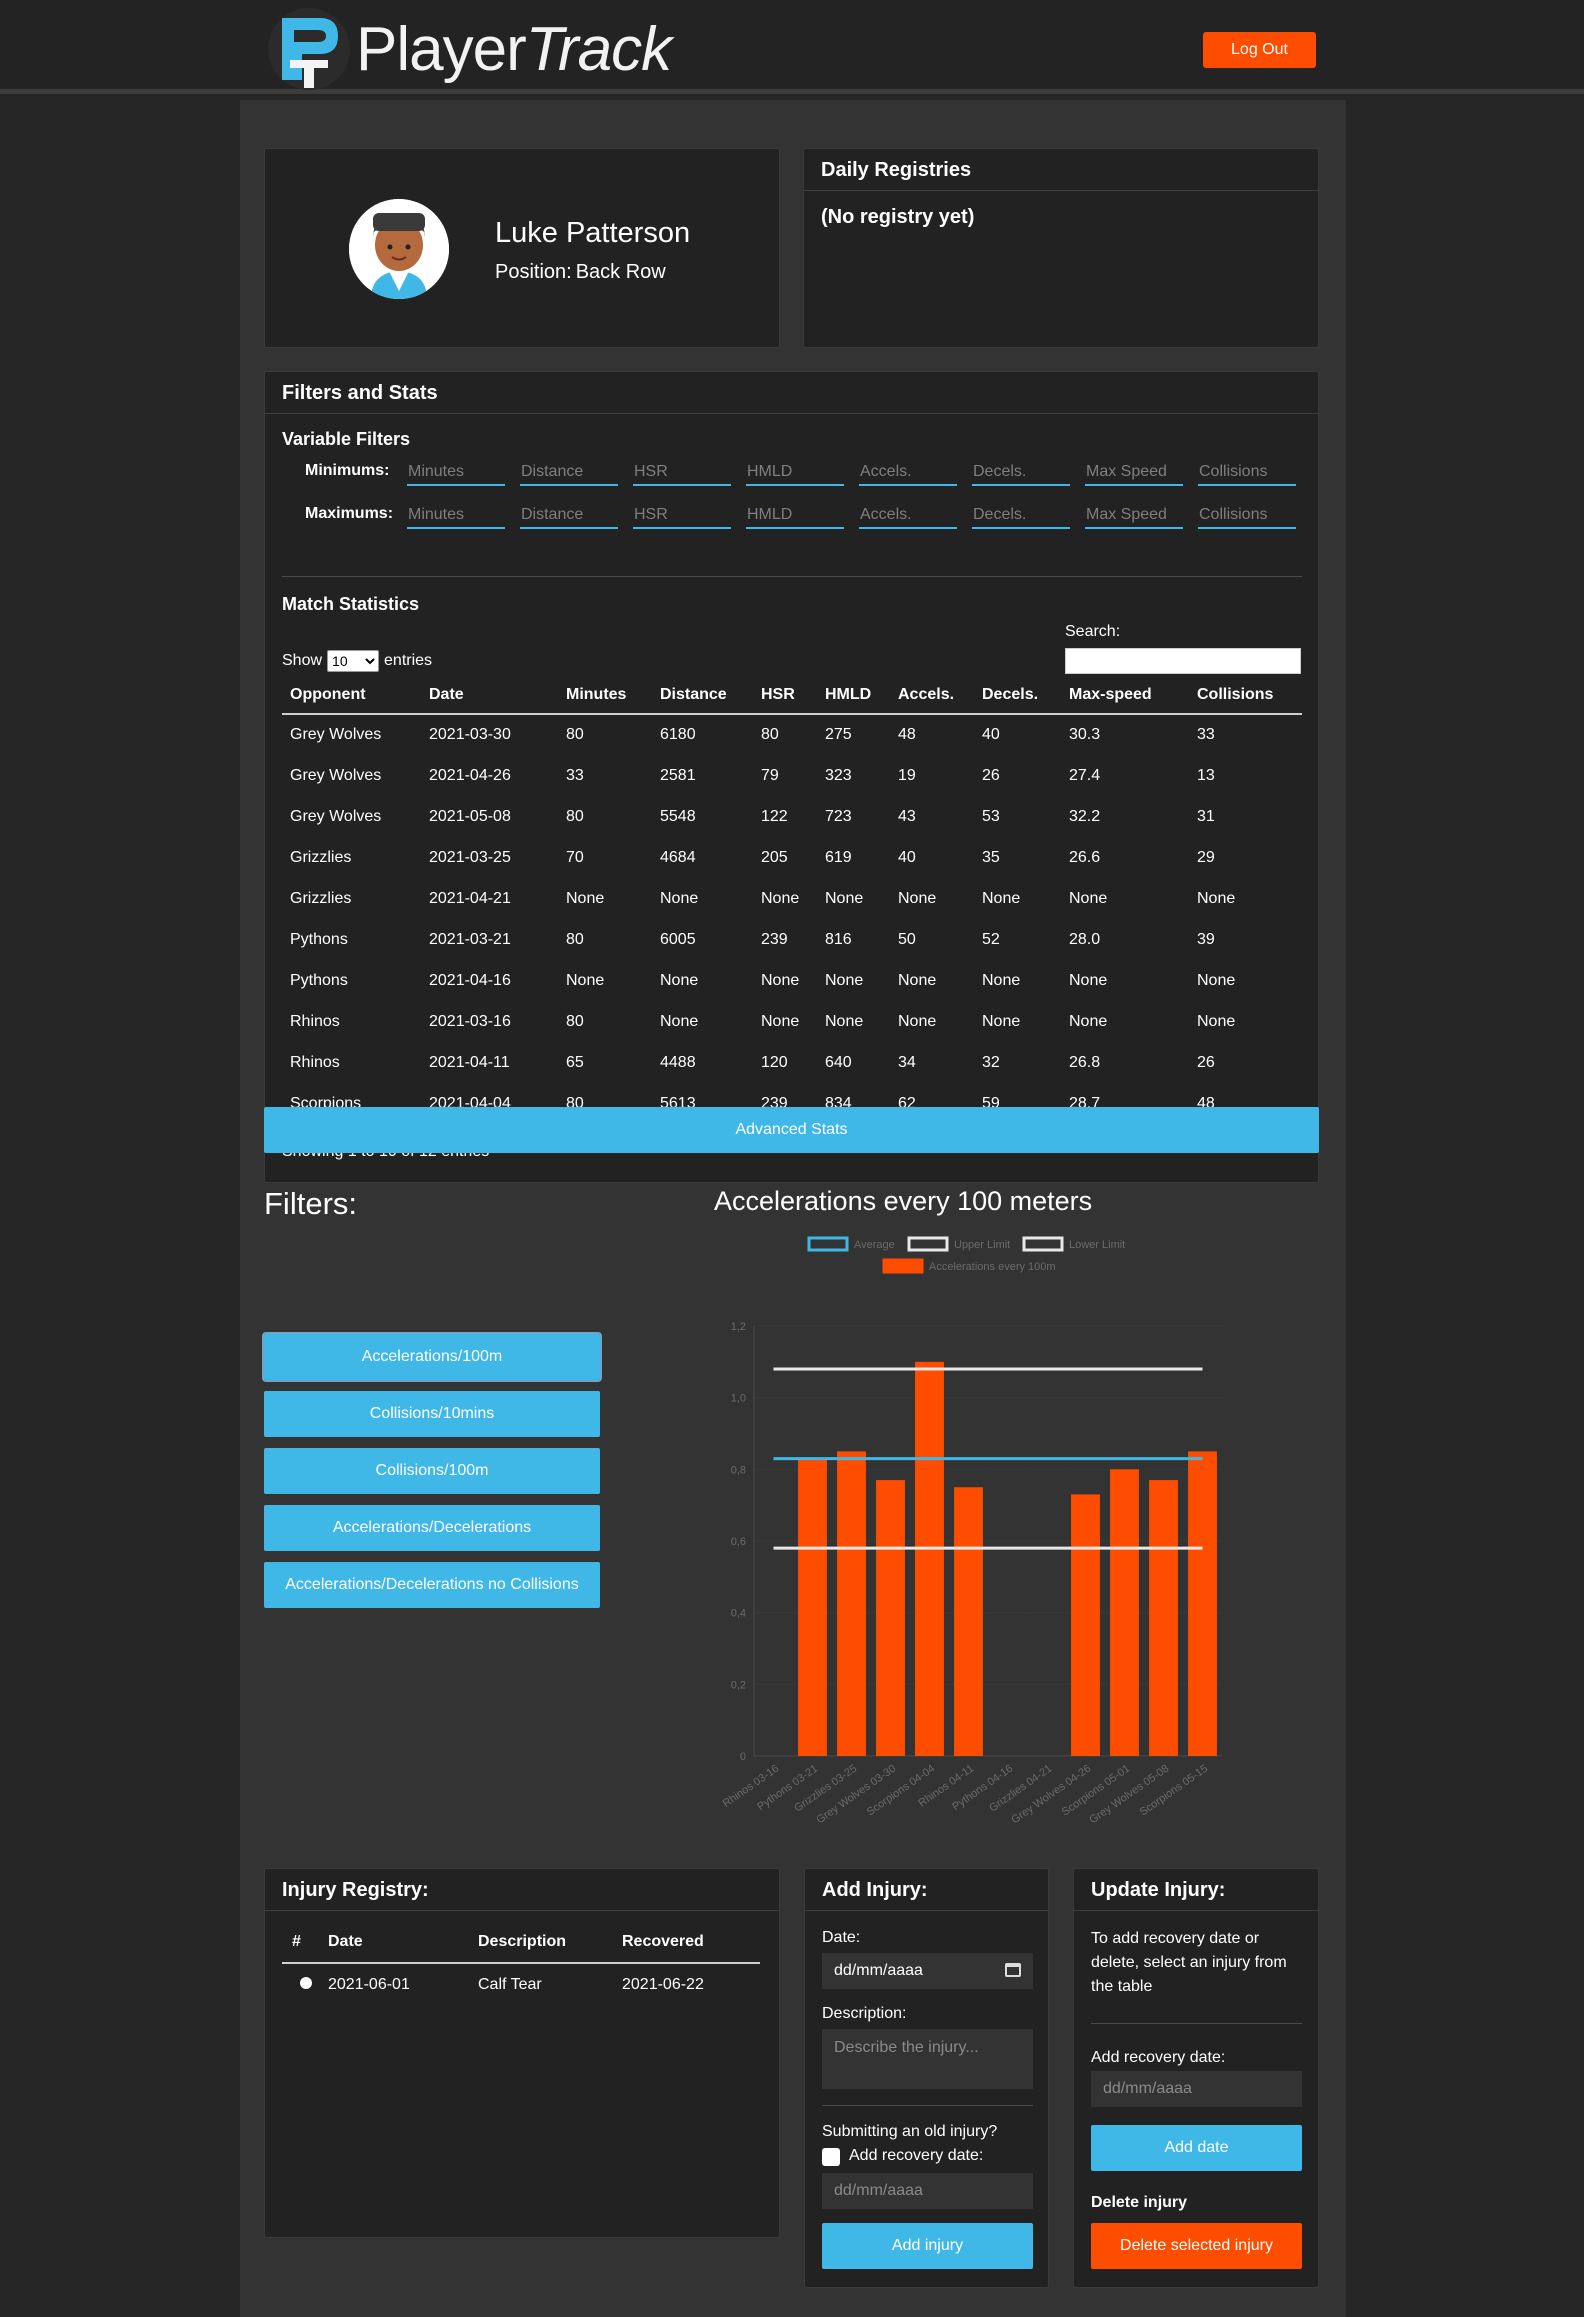 Image resolution: width=1584 pixels, height=2317 pixels. Describe the element at coordinates (1061, 170) in the screenshot. I see `daily-registries-title: Daily Registries` at that location.